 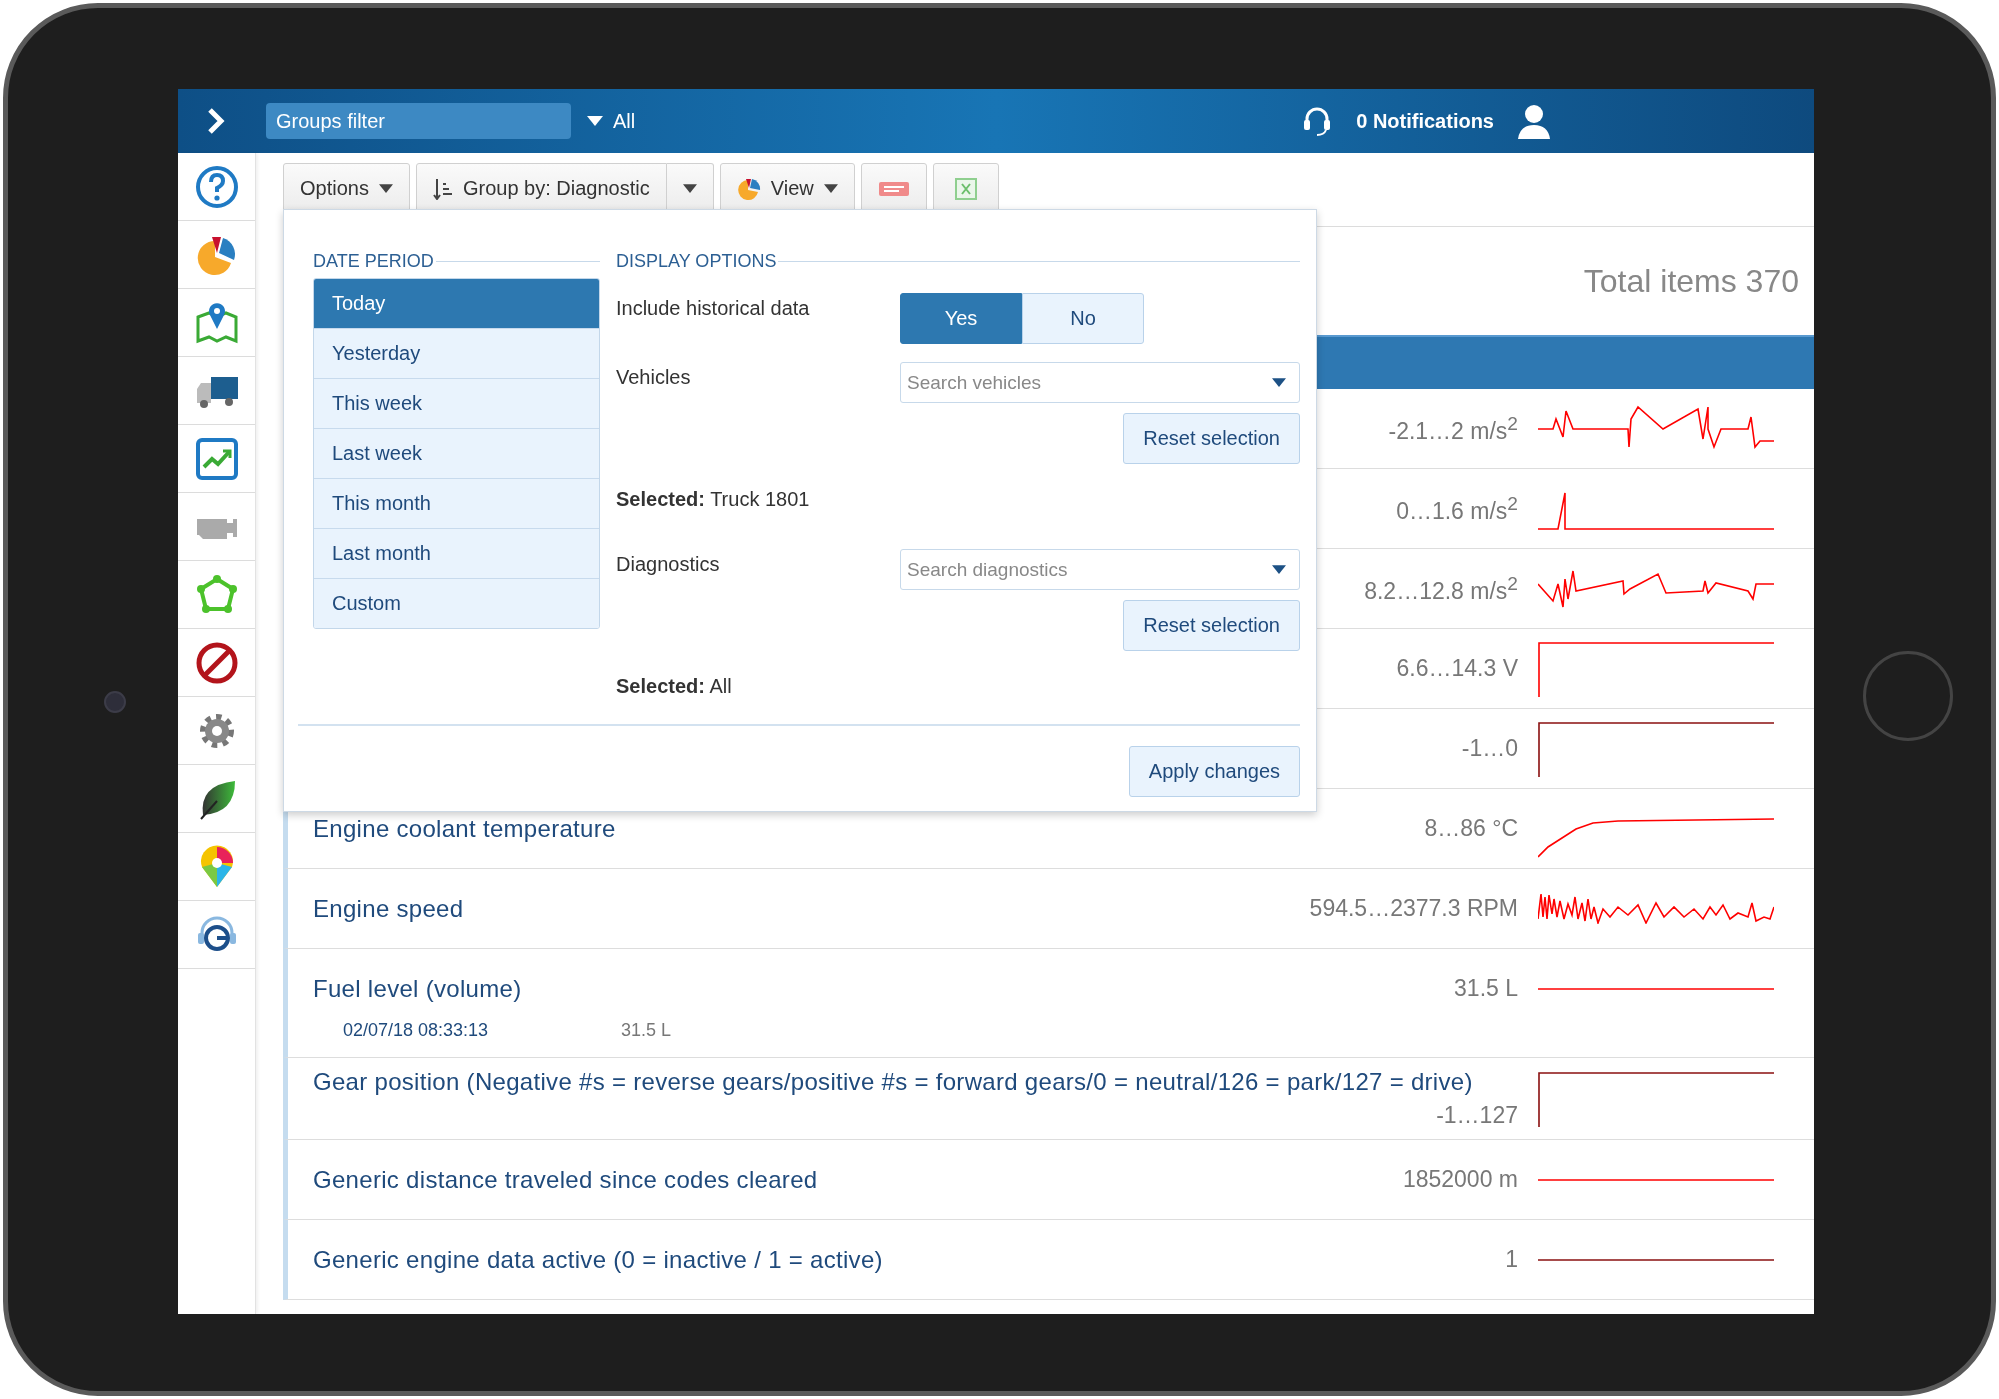 What do you see at coordinates (1083, 318) in the screenshot?
I see `toggle-option: No` at bounding box center [1083, 318].